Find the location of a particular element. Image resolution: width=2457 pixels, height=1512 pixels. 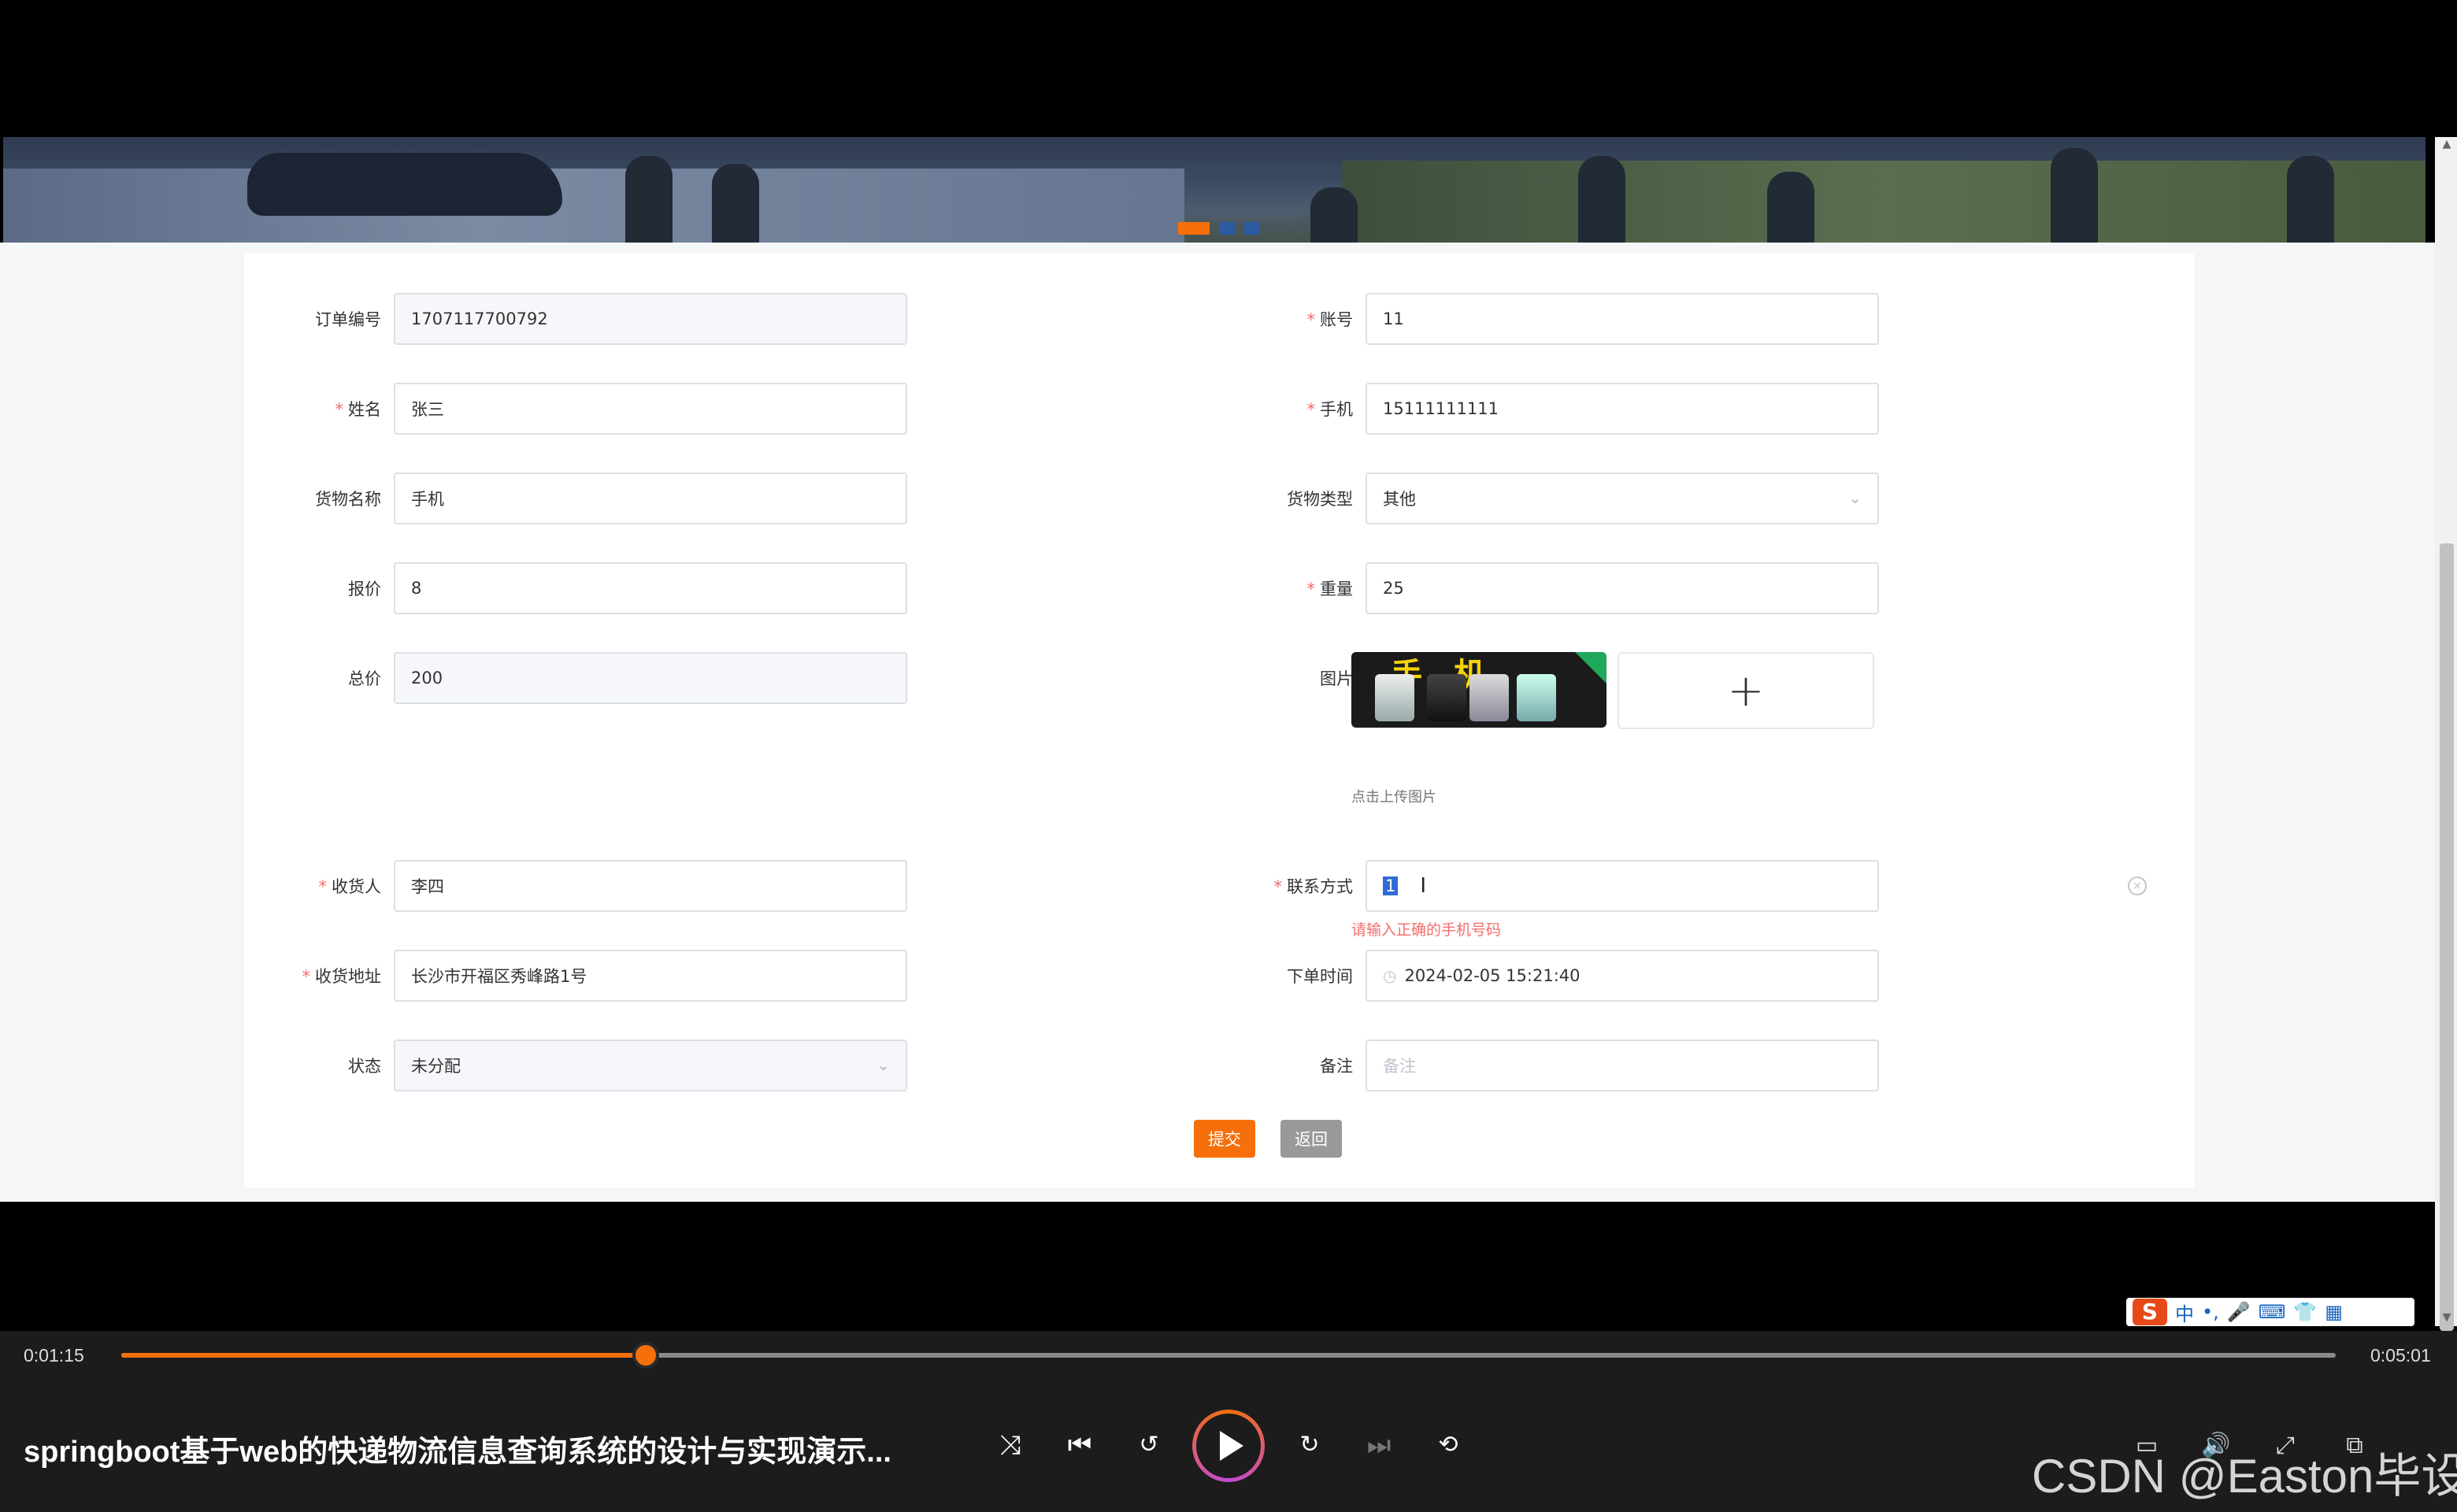

form-row-order-time: 下单时间 ◷ 2024-02-05 15:21:40 is located at coordinates (1559, 976).